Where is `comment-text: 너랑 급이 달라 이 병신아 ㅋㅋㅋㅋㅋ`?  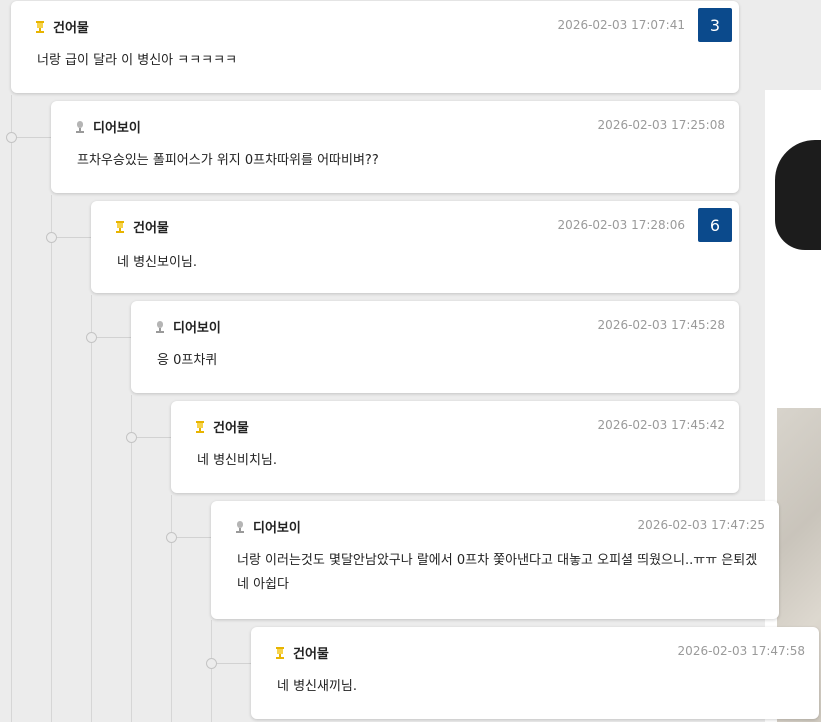
comment-text: 너랑 급이 달라 이 병신아 ㅋㅋㅋㅋㅋ is located at coordinates (137, 60).